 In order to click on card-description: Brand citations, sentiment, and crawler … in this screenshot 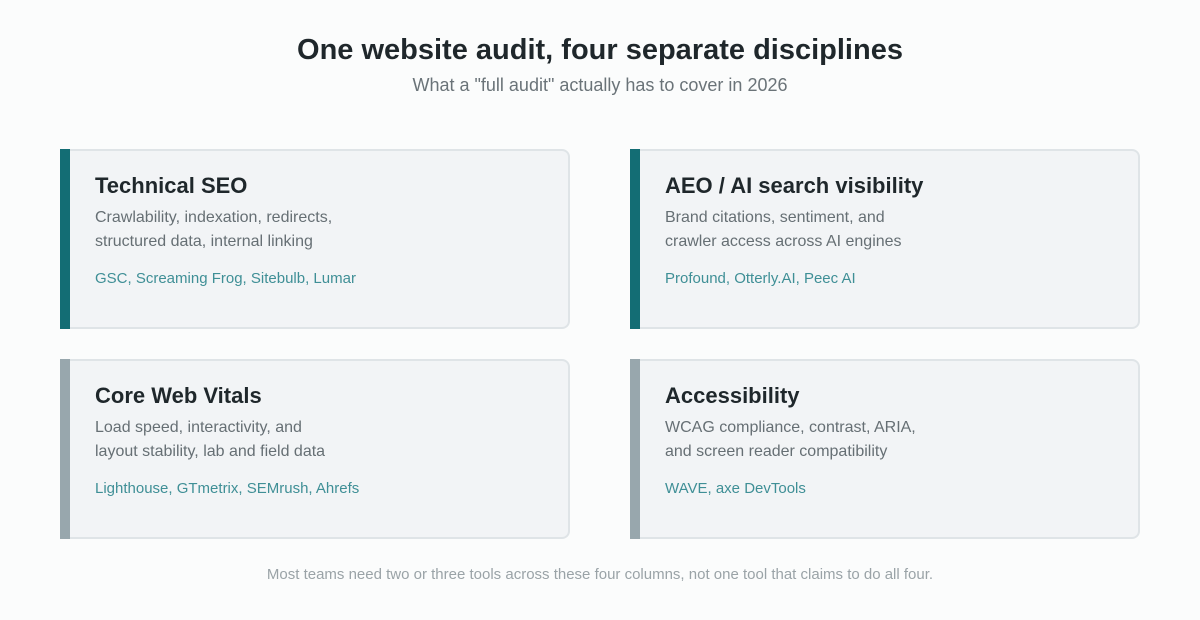, I will do `click(783, 230)`.